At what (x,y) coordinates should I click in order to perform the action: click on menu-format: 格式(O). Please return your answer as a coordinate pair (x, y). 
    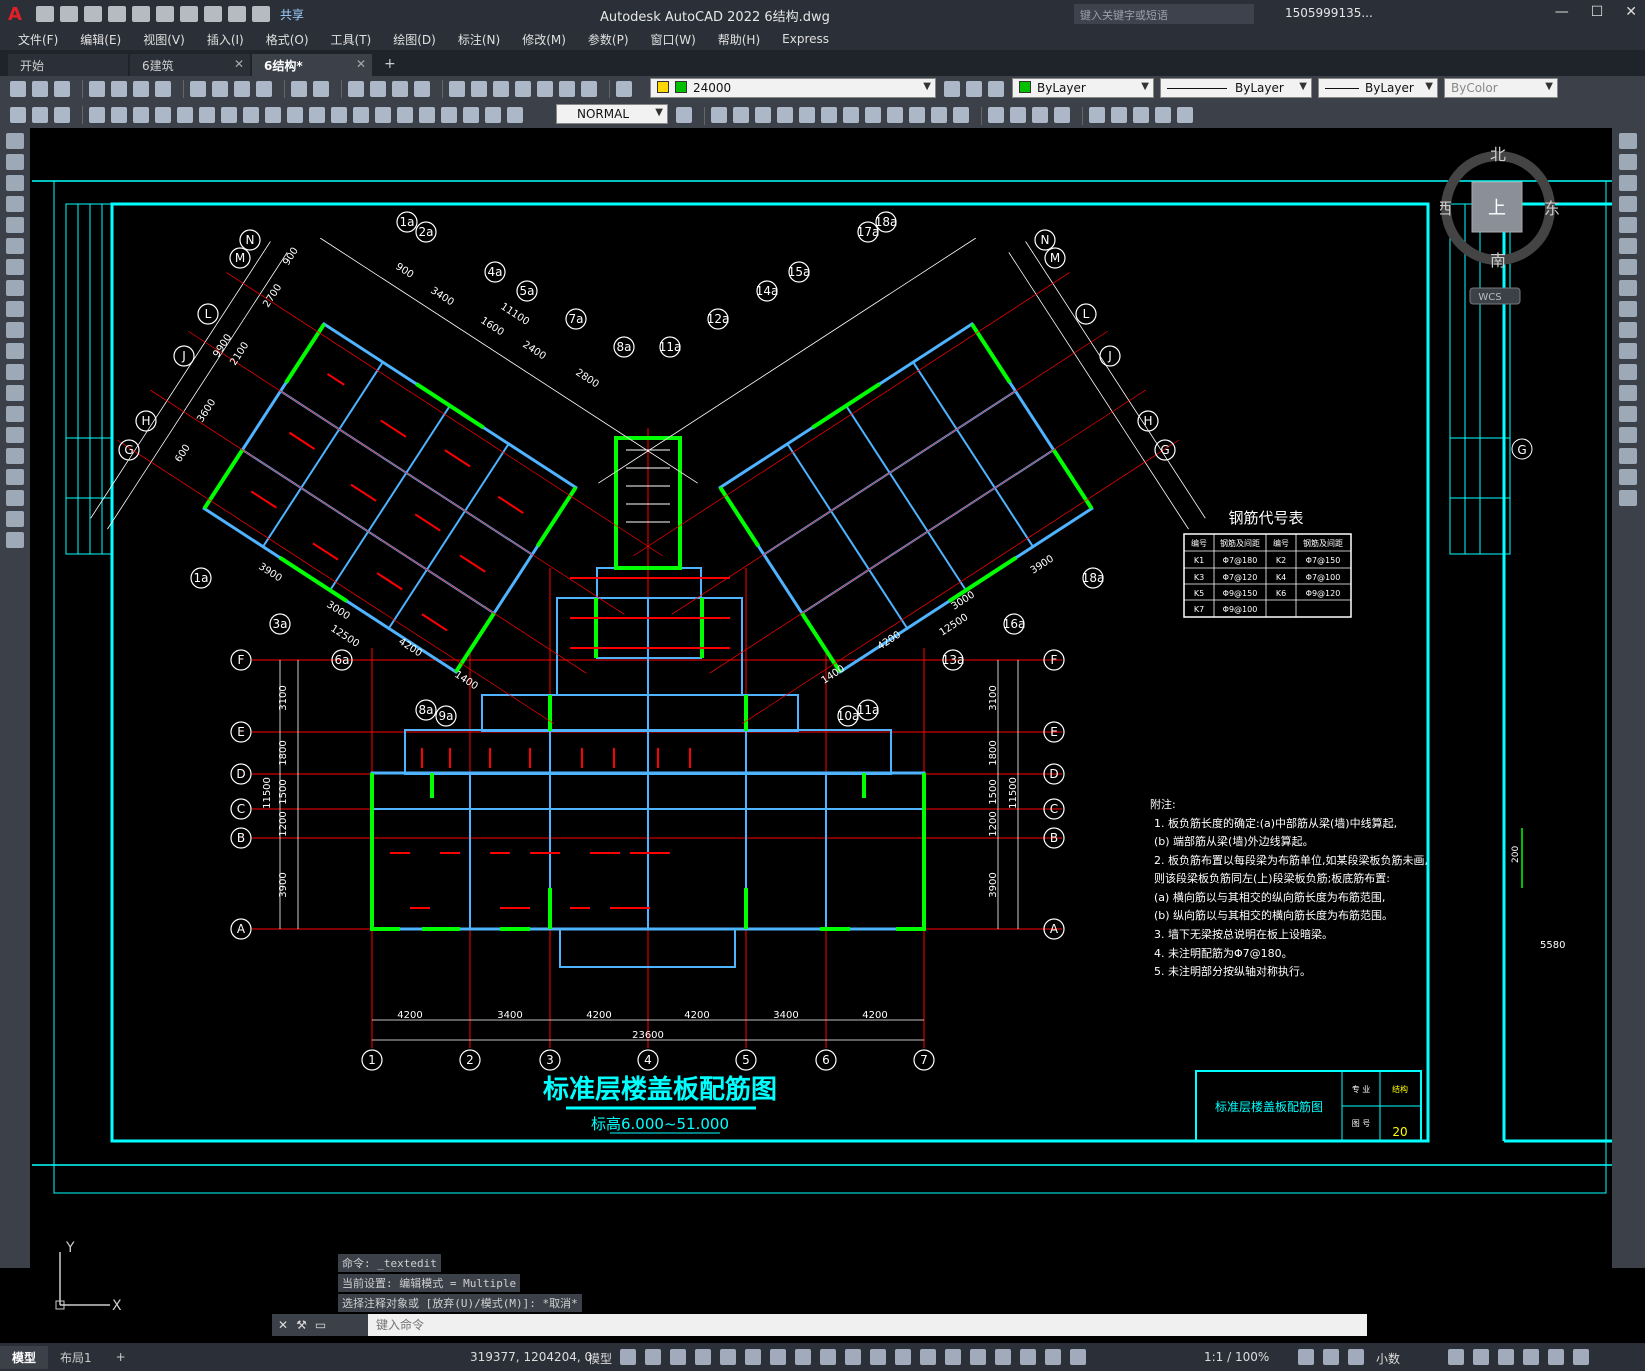
    Looking at the image, I should click on (287, 39).